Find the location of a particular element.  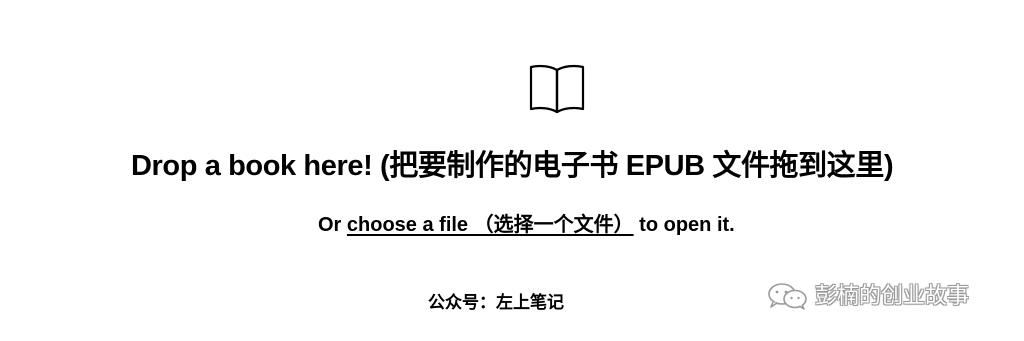

file-picker-prompt: Or choose a file （选择一个文件） to open it. is located at coordinates (526, 225).